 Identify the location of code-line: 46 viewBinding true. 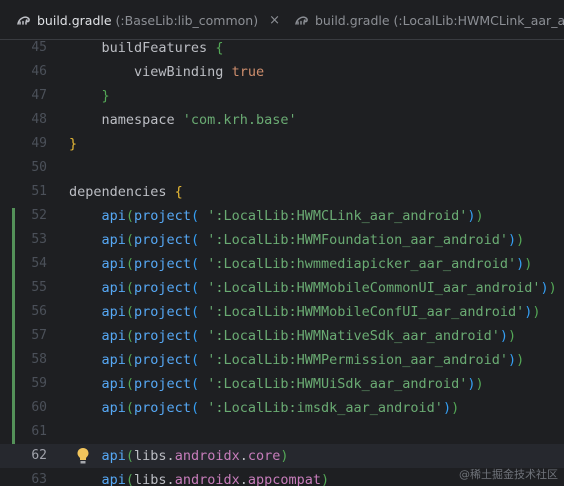
(282, 72).